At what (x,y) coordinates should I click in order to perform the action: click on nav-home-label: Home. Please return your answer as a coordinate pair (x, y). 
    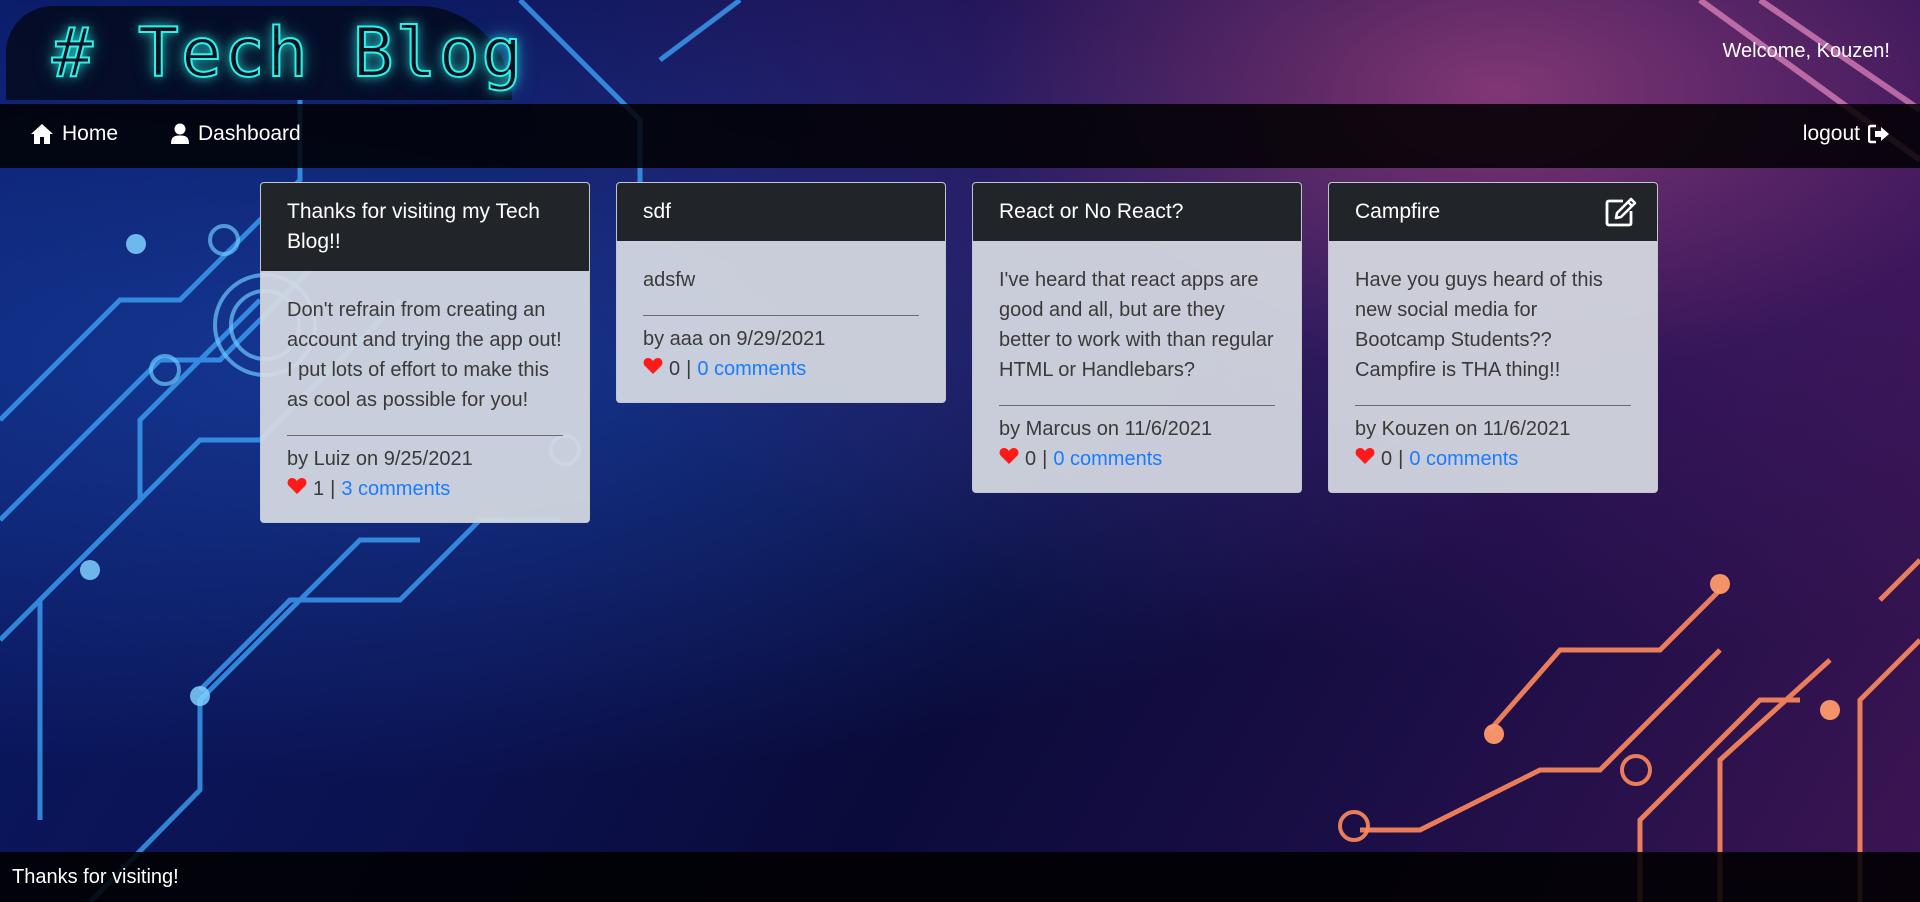
    Looking at the image, I should click on (90, 133).